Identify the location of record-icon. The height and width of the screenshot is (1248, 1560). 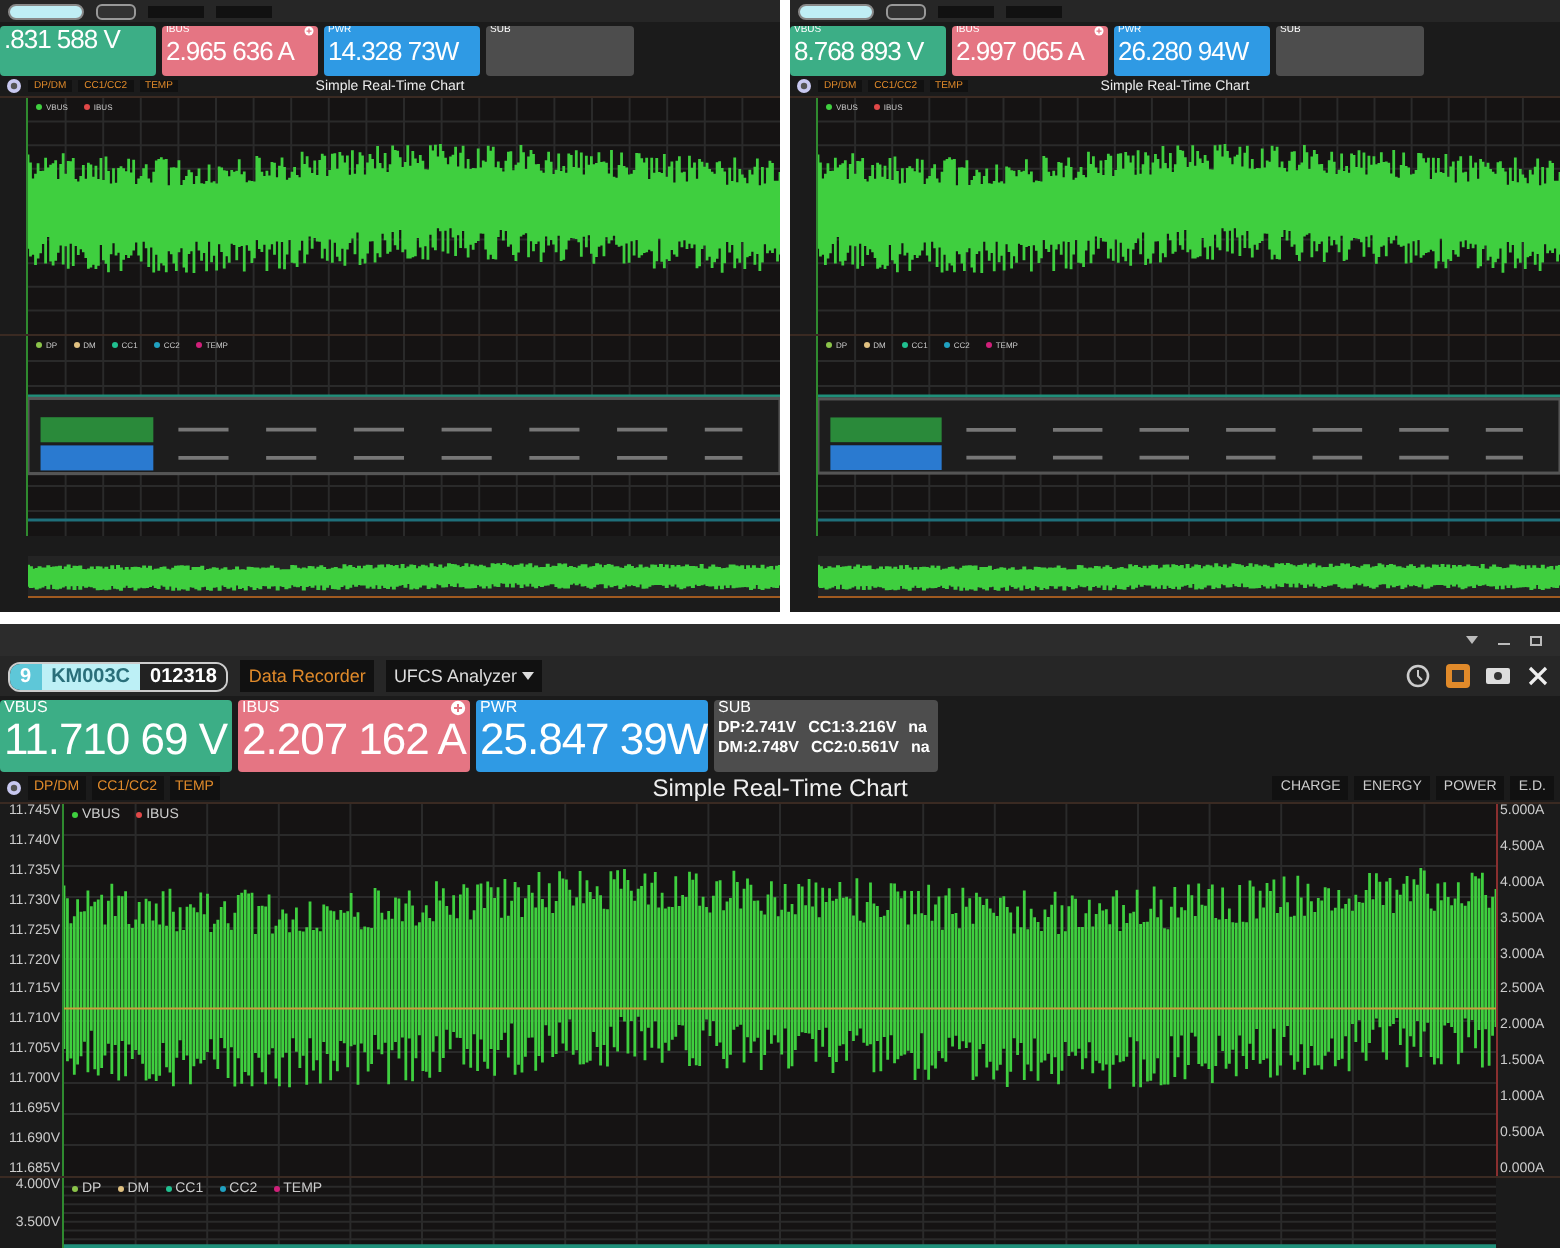
(1458, 676).